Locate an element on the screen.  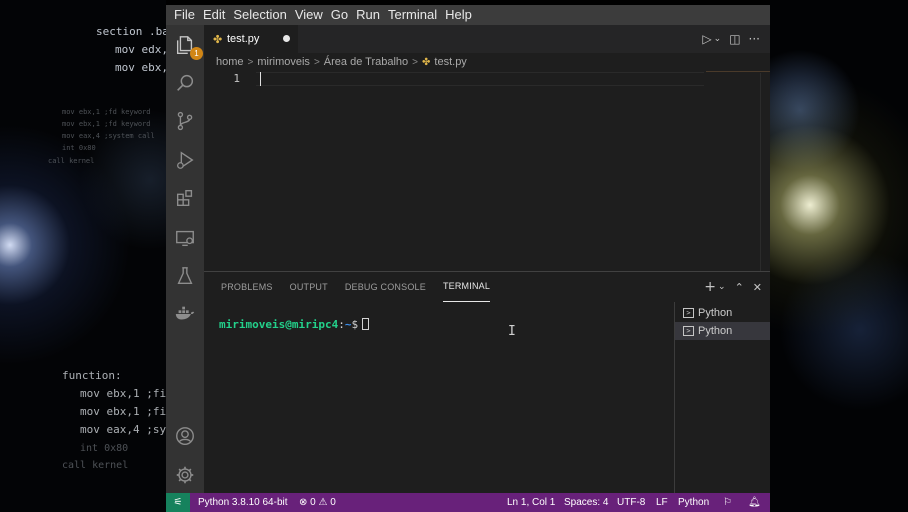
wallpaper-code-line: int 0x80 is located at coordinates (104, 448).